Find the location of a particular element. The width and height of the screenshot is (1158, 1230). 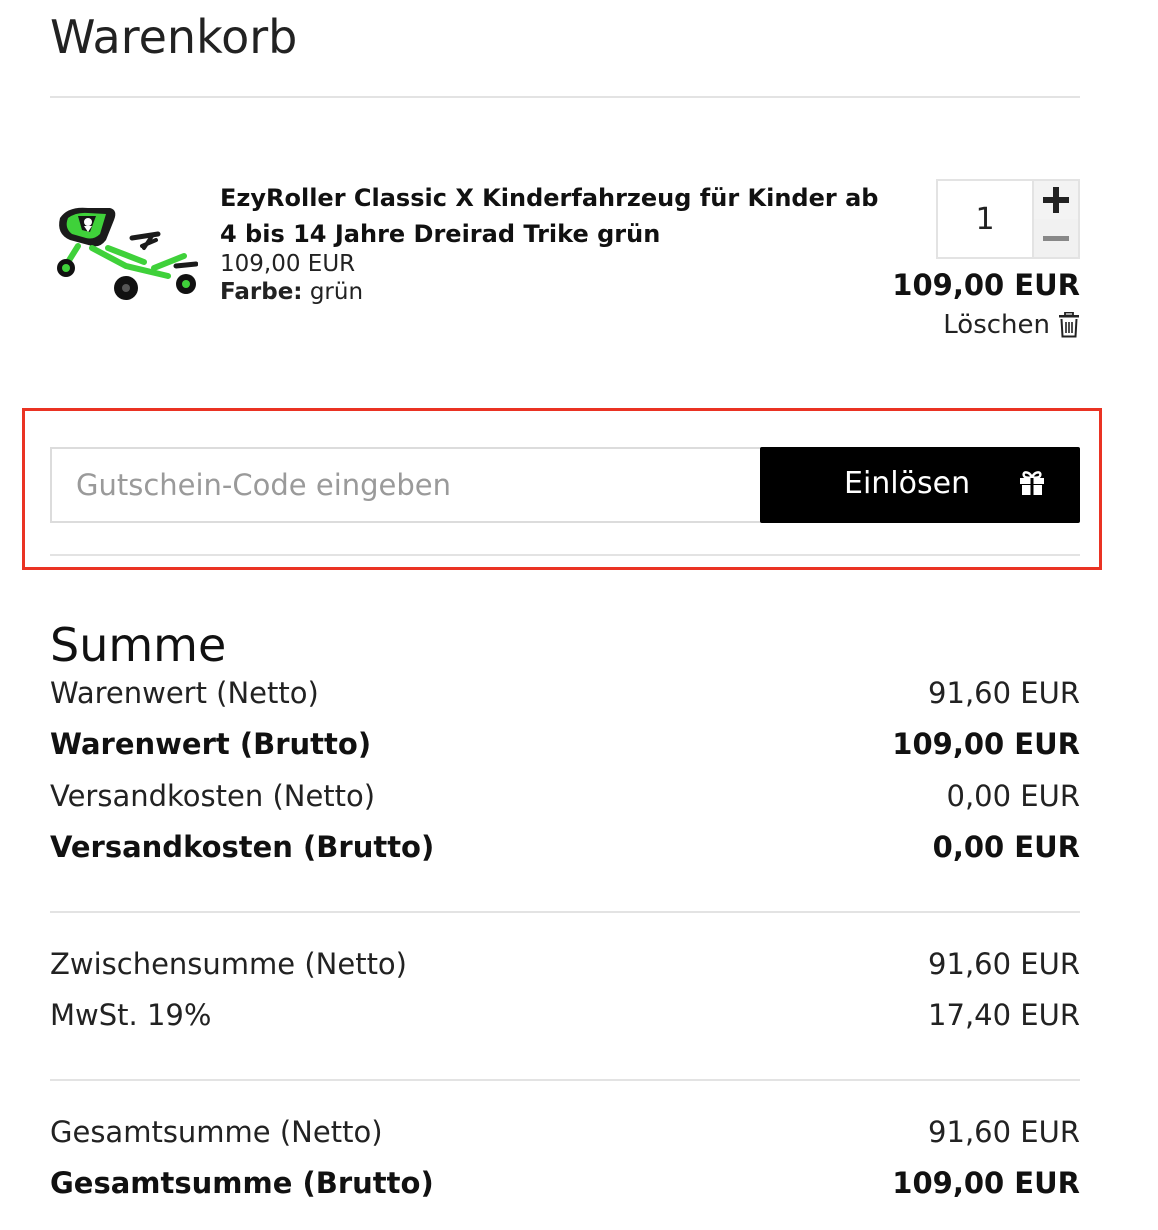

summary-row-vat: MwSt. 19% 17,40 EUR is located at coordinates (565, 1015).